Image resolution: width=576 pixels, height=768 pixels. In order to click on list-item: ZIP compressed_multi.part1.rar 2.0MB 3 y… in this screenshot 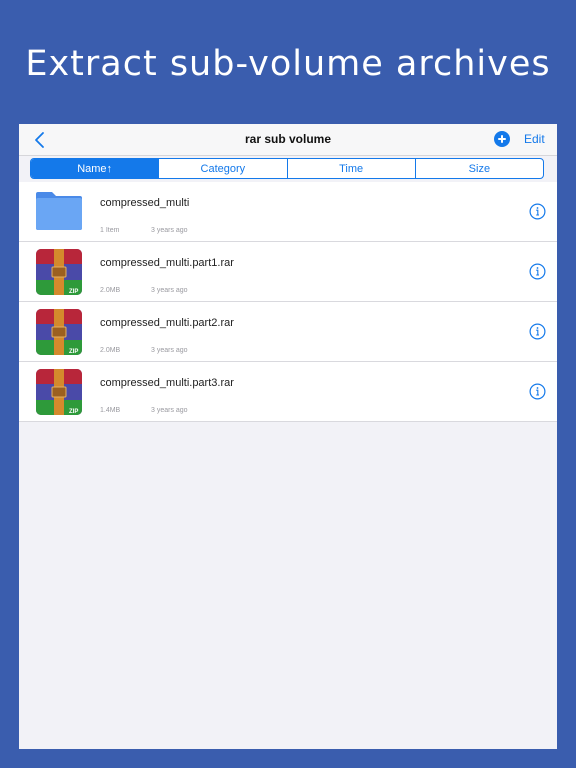, I will do `click(288, 272)`.